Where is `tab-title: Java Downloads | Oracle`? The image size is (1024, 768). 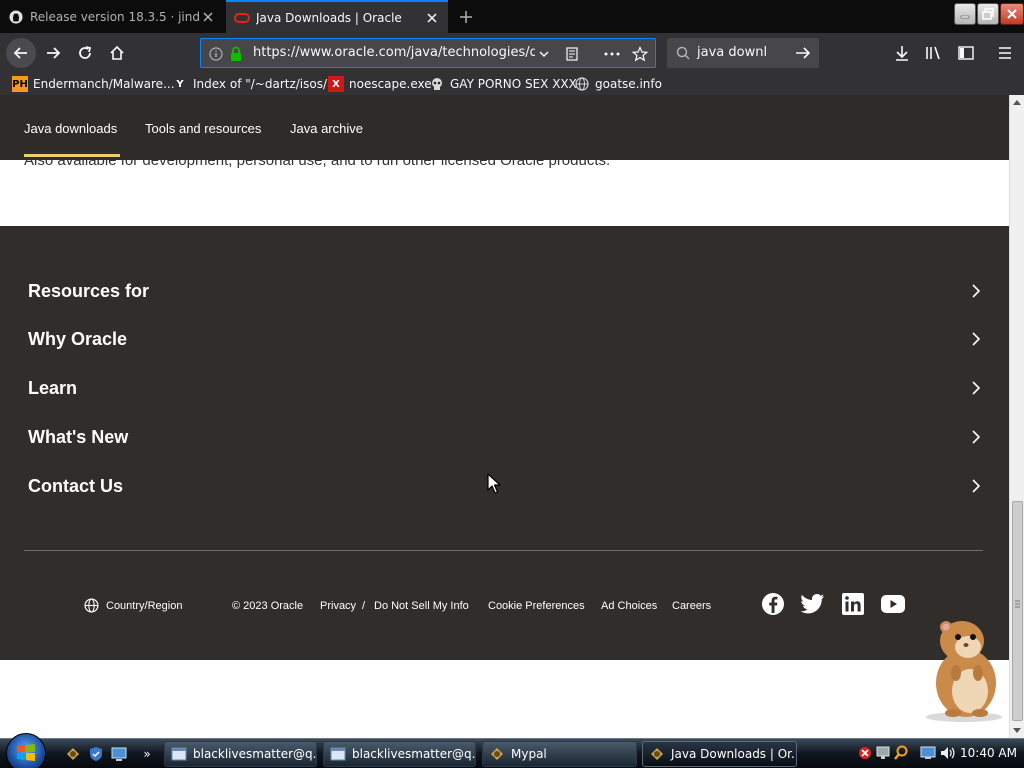
tab-title: Java Downloads | Oracle is located at coordinates (329, 17).